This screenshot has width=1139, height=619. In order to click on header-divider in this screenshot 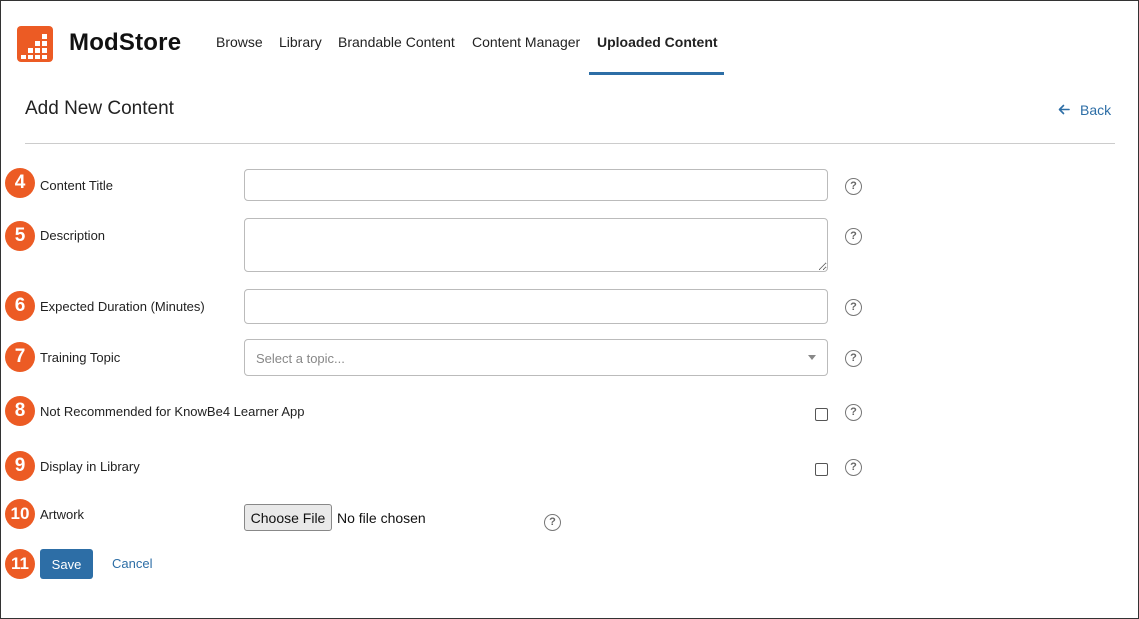, I will do `click(570, 143)`.